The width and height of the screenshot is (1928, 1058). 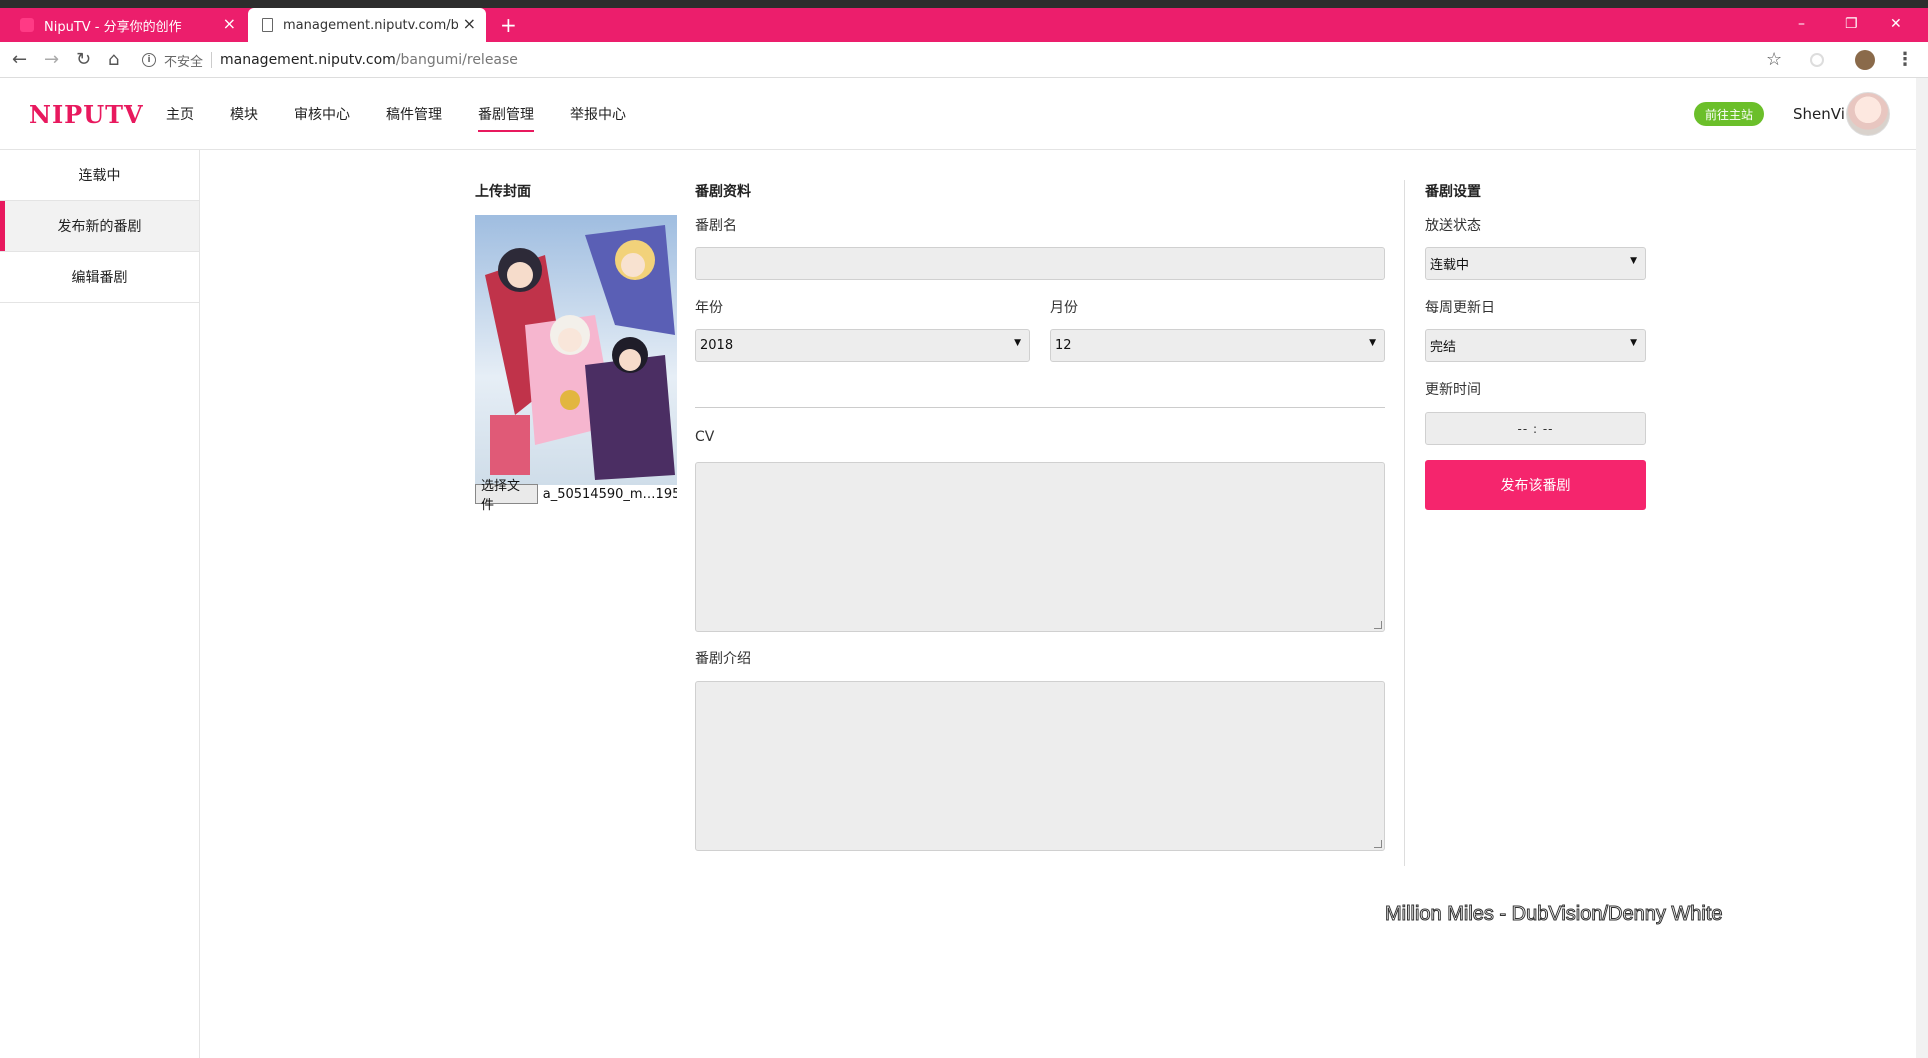 What do you see at coordinates (598, 114) in the screenshot?
I see `nav-report-center: 举报中心` at bounding box center [598, 114].